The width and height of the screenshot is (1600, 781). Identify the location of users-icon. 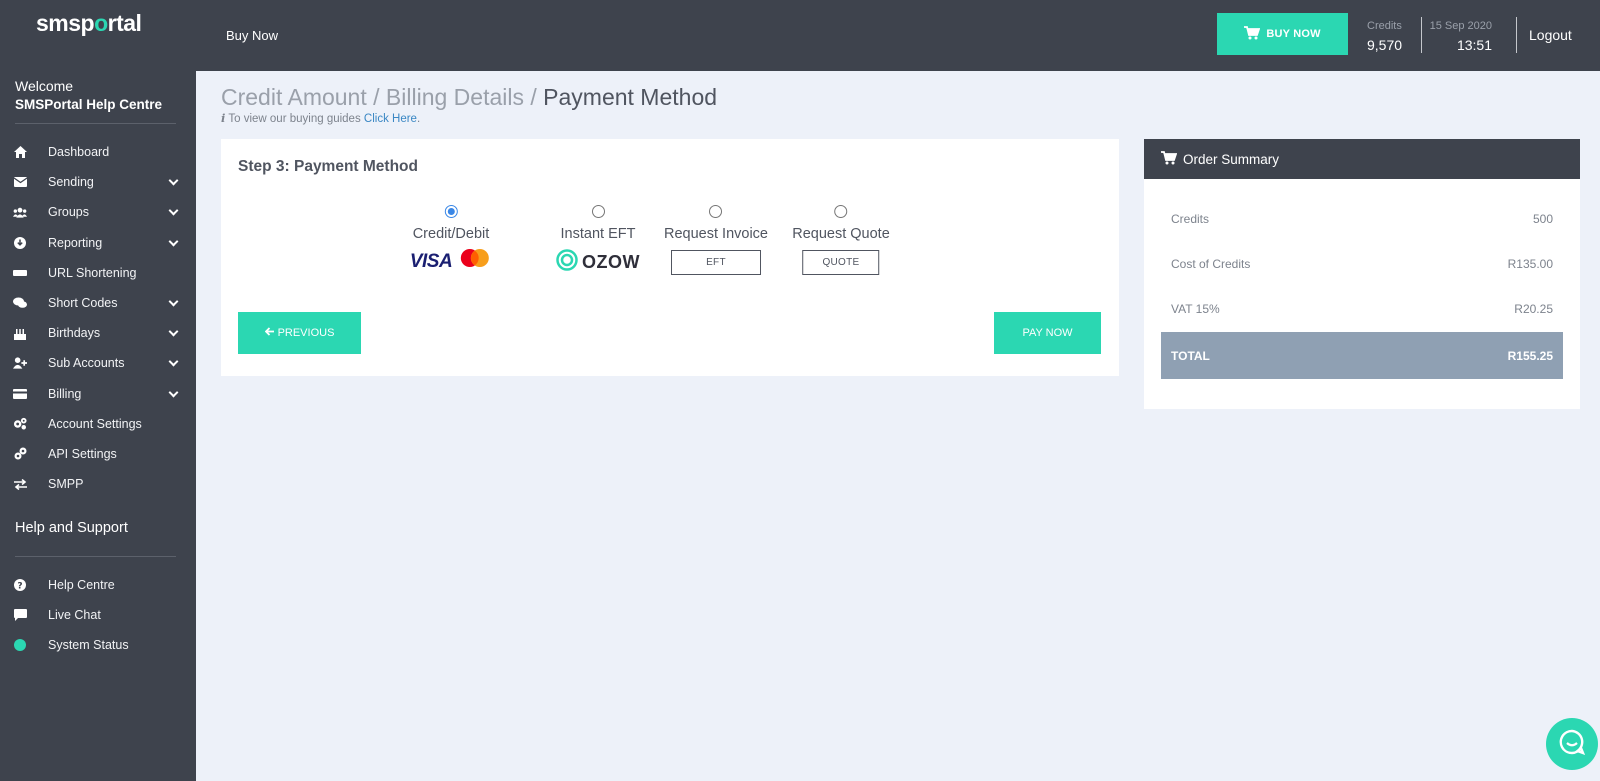
(20, 212).